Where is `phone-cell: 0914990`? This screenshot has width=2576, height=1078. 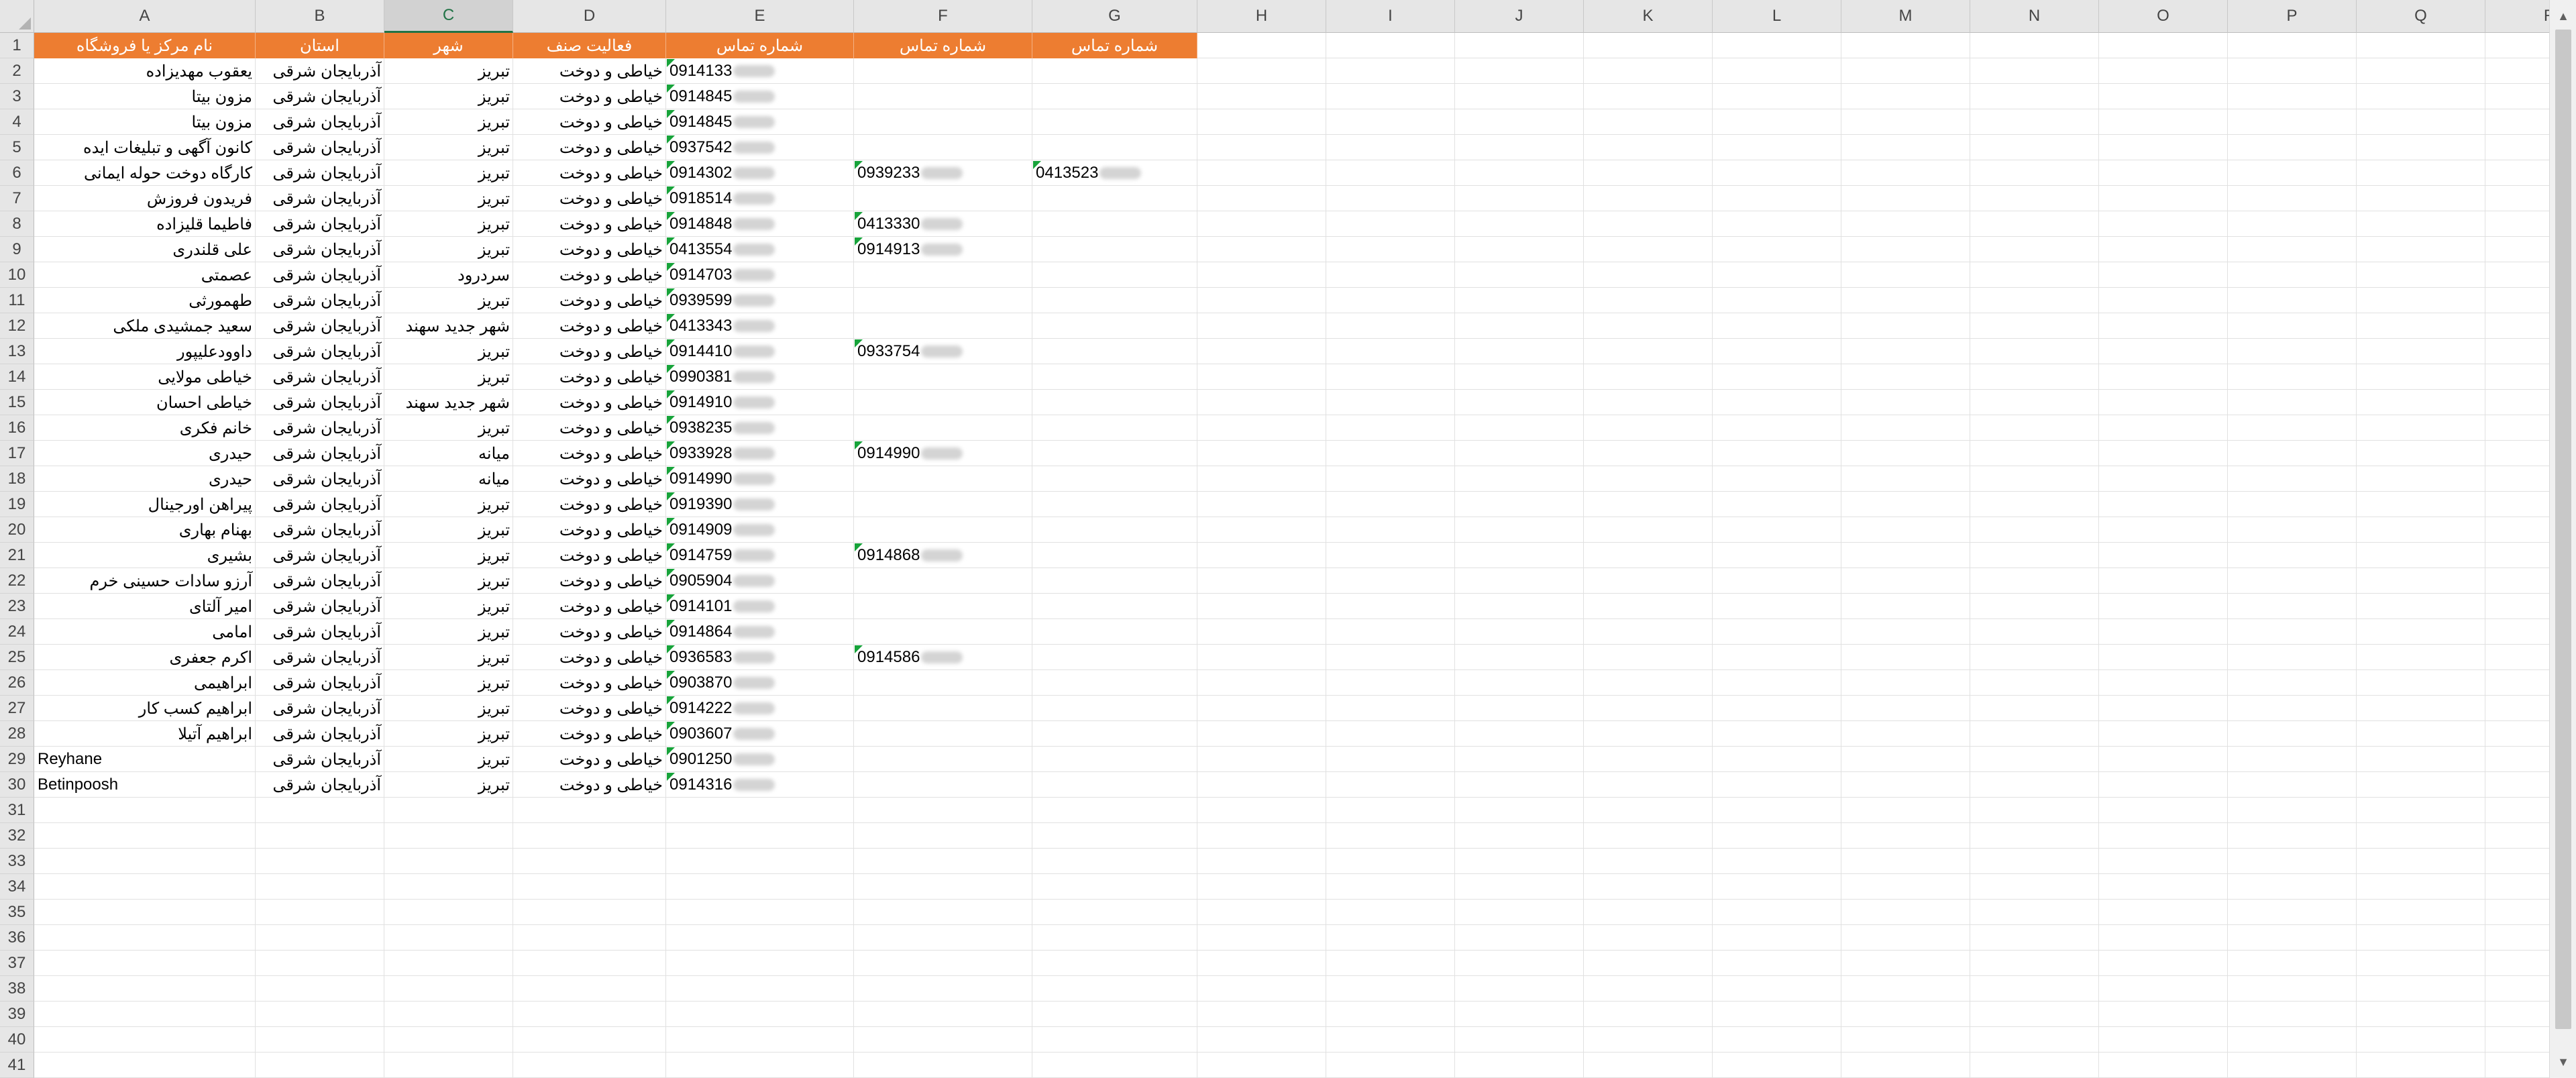 phone-cell: 0914990 is located at coordinates (760, 479).